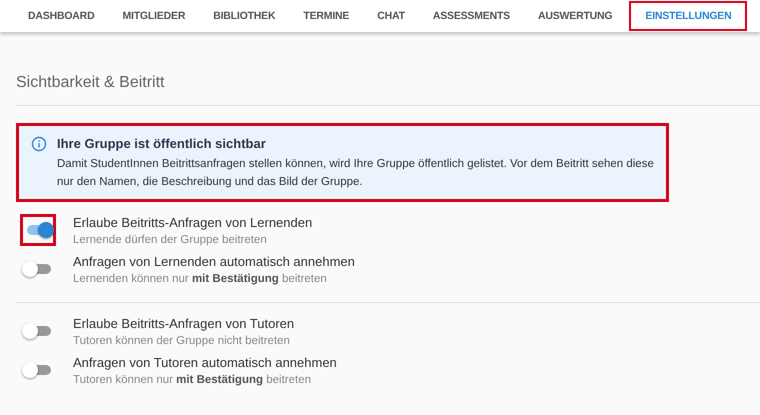 This screenshot has width=760, height=415. What do you see at coordinates (183, 323) in the screenshot?
I see `setting-label: Erlaube Beitritts-Anfragen von Tutoren` at bounding box center [183, 323].